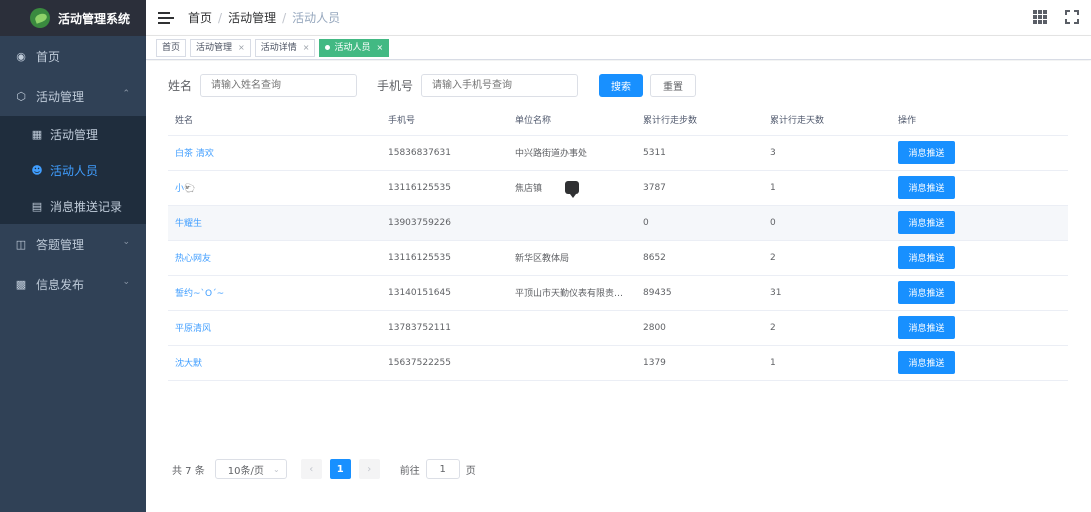  Describe the element at coordinates (827, 120) in the screenshot. I see `column-header: 累计行走天数` at that location.